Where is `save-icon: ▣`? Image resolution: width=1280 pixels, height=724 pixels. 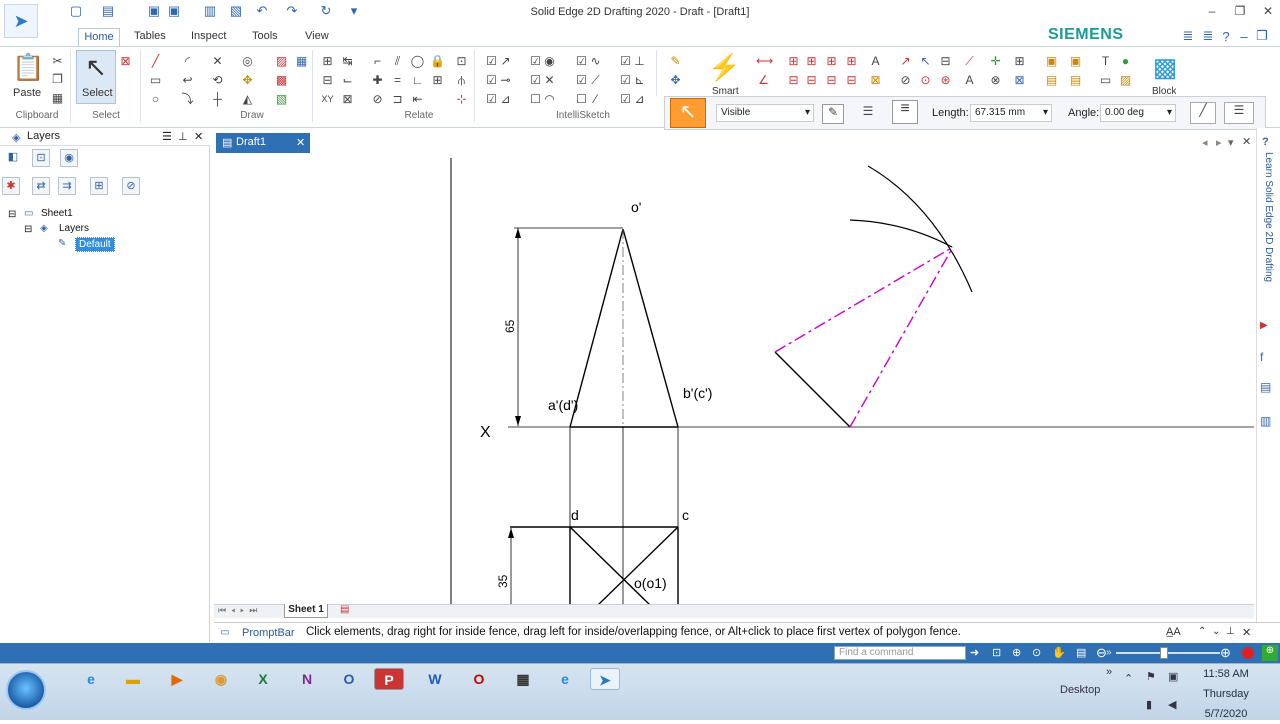 save-icon: ▣ is located at coordinates (154, 11).